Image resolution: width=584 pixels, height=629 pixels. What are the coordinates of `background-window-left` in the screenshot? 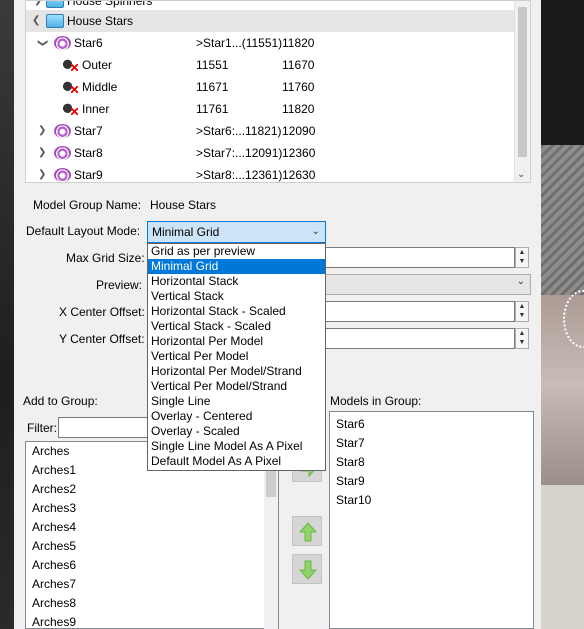 It's located at (7, 314).